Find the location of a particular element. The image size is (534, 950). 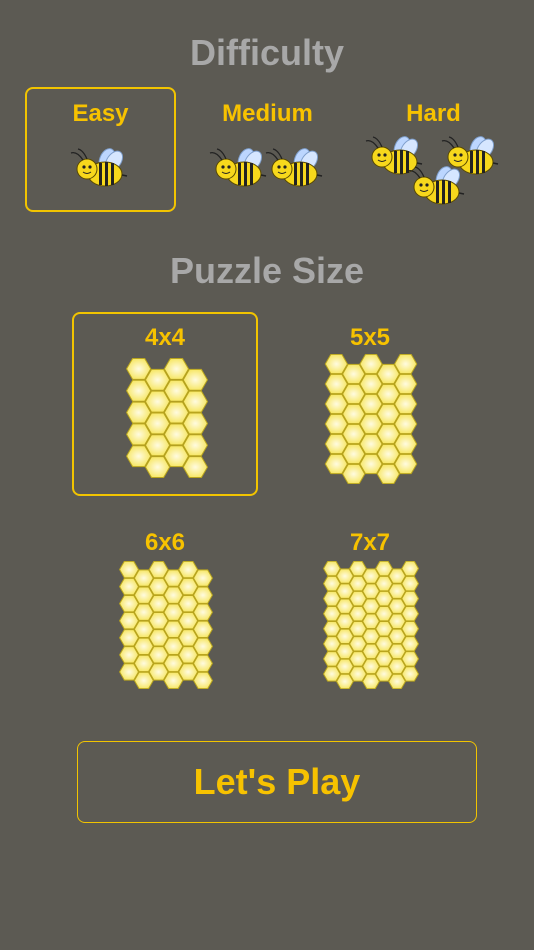

difficulty-title: Difficulty is located at coordinates (266, 52).